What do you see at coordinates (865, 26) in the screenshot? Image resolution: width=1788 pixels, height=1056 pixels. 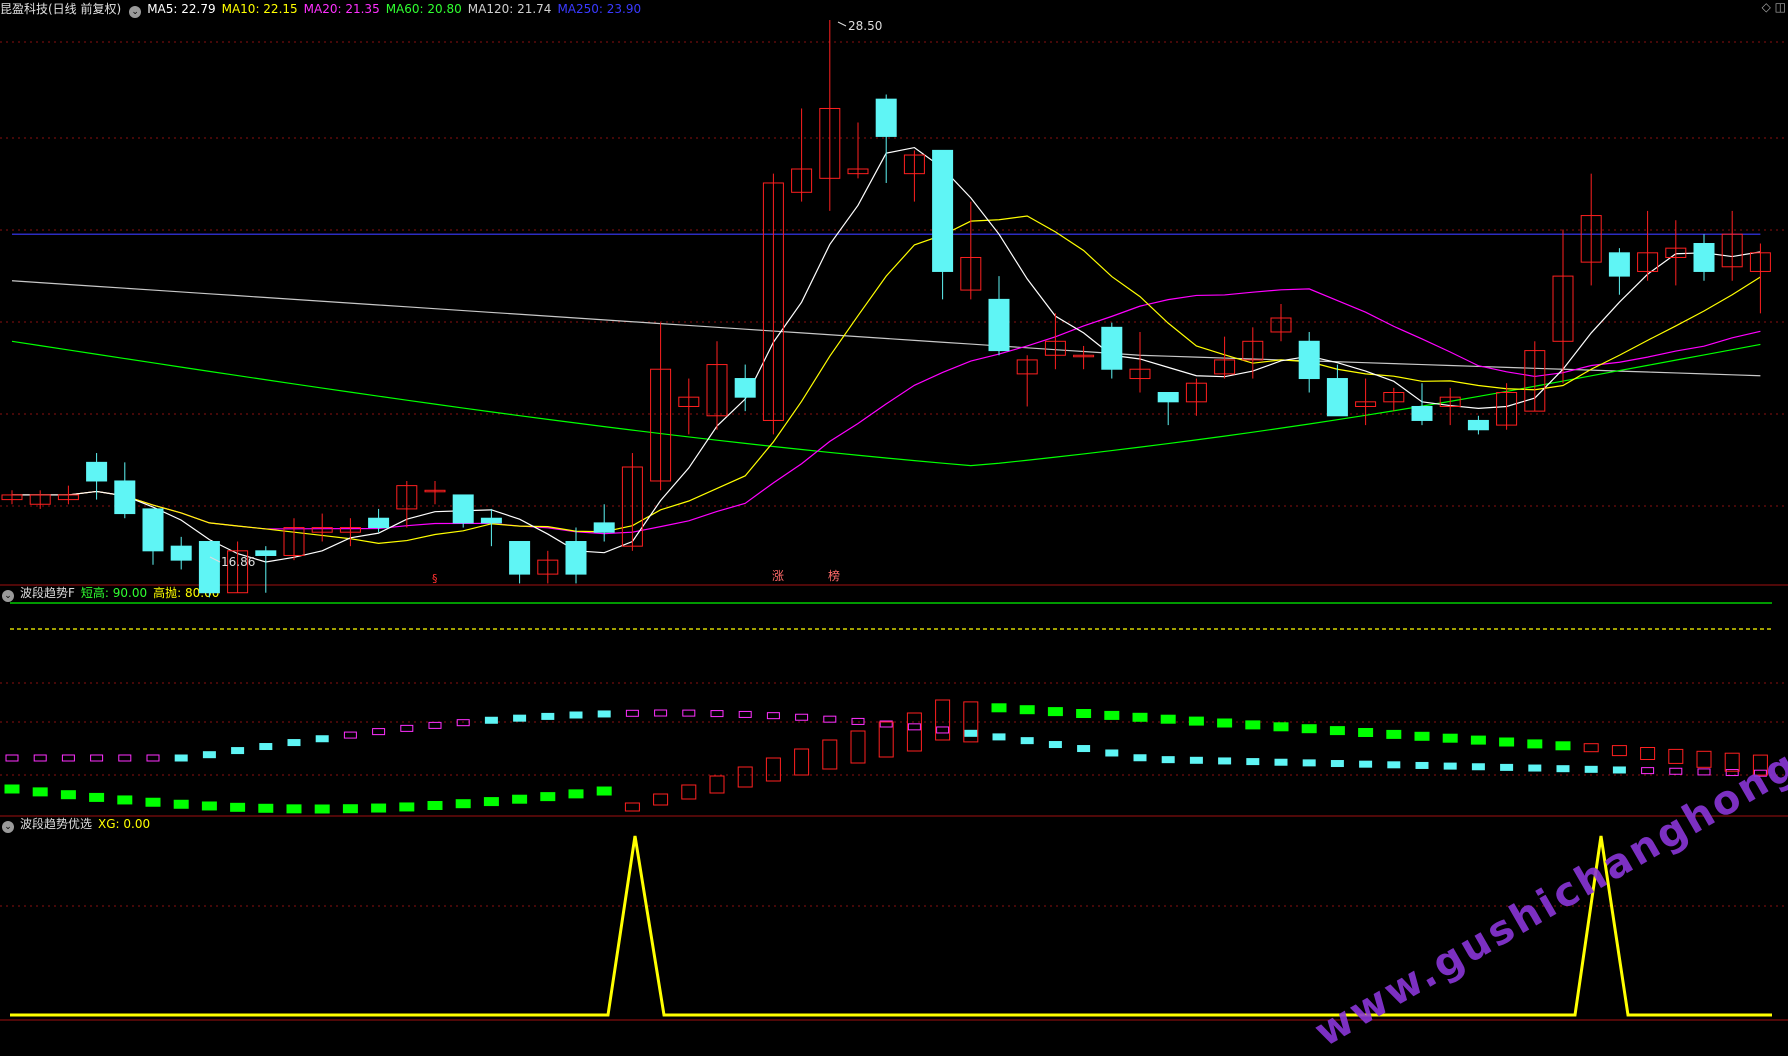 I see `high-price-label: 28.50` at bounding box center [865, 26].